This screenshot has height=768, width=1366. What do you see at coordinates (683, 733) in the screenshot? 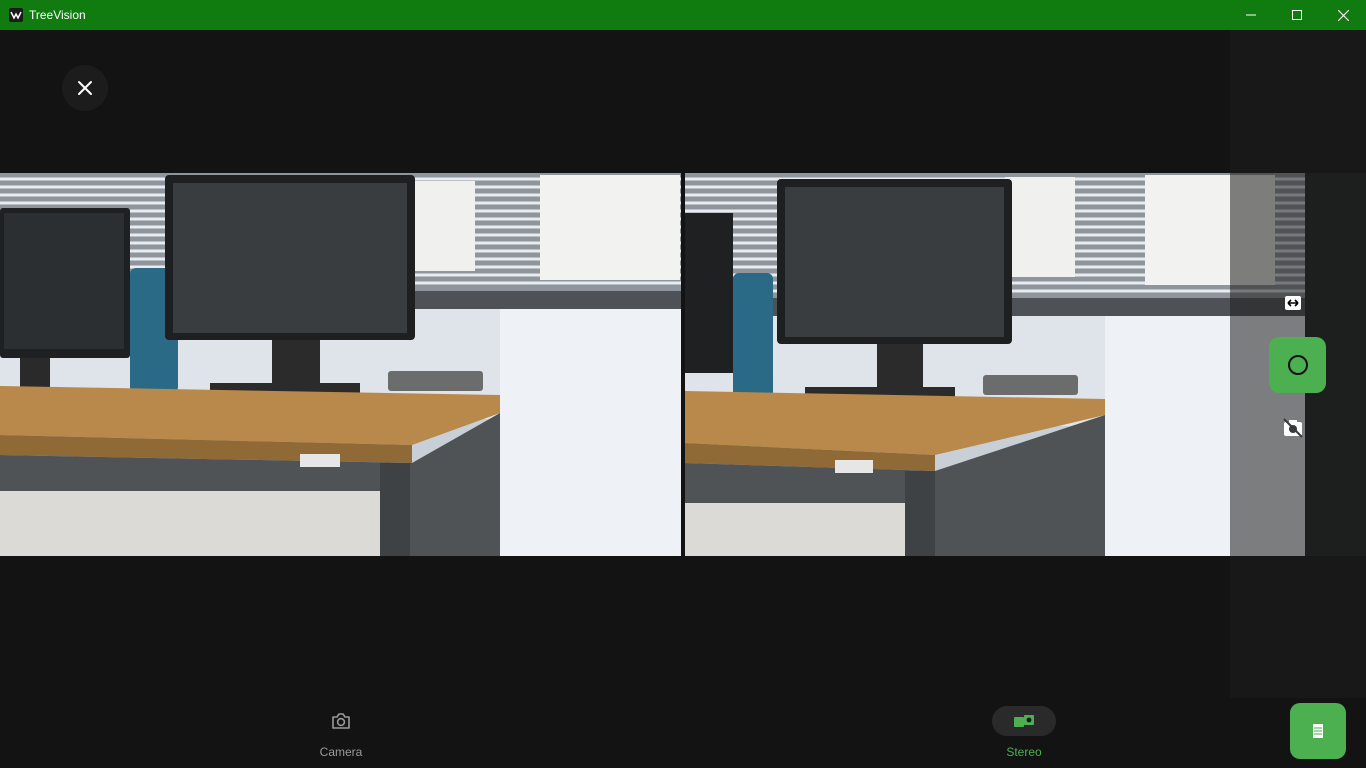
I see `bottom-navigation: Camera Stereo` at bounding box center [683, 733].